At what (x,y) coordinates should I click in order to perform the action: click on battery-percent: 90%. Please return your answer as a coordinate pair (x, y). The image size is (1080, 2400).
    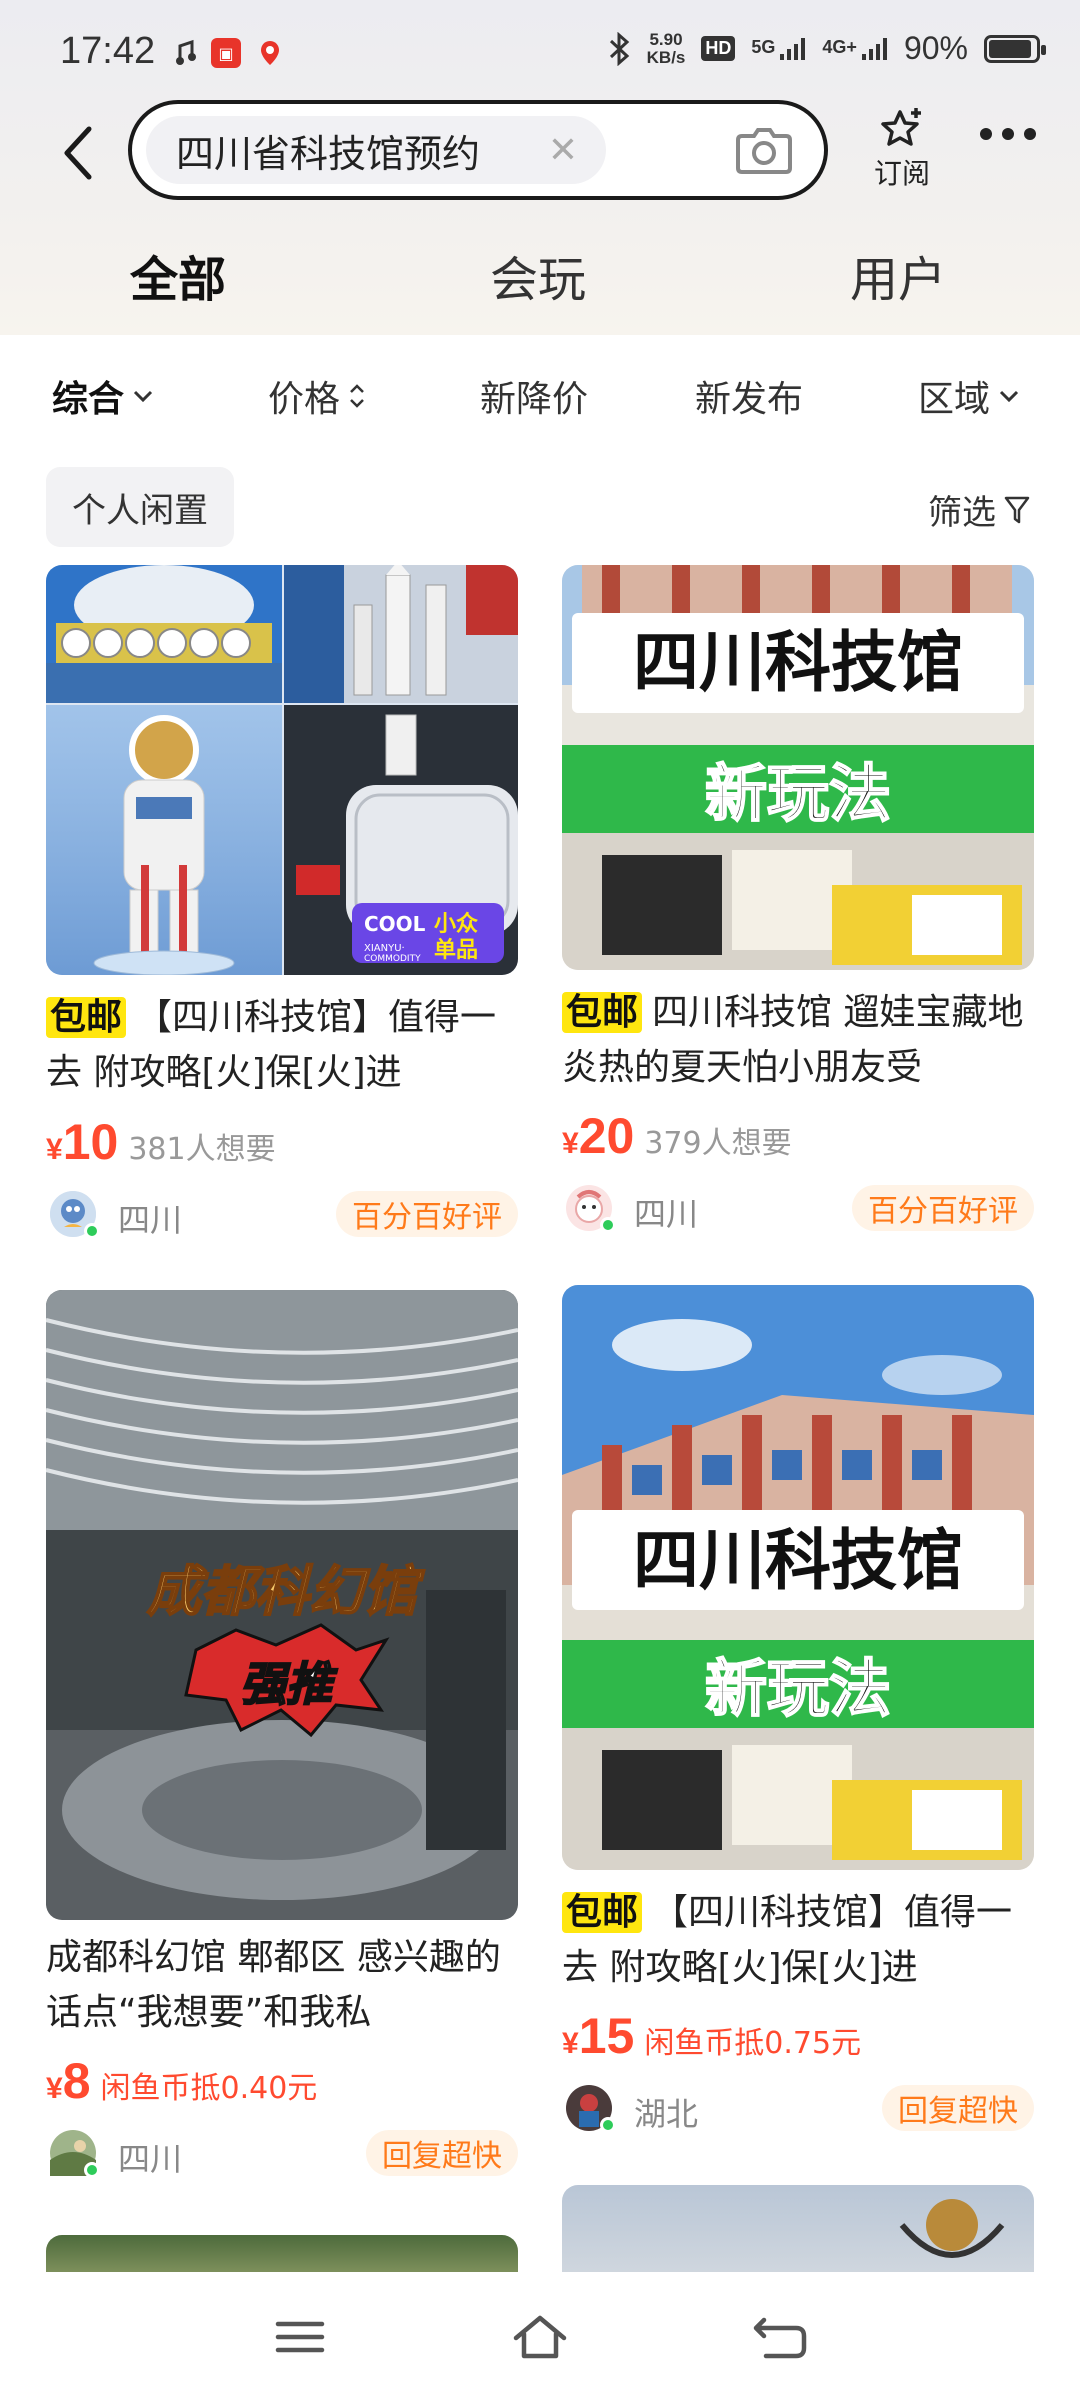
    Looking at the image, I should click on (935, 48).